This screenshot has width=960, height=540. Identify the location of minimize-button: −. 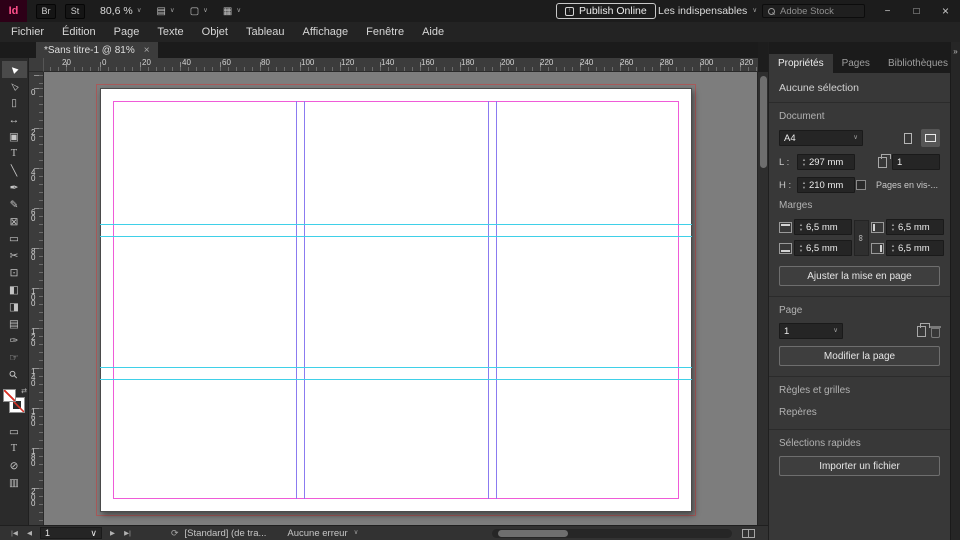
(887, 11).